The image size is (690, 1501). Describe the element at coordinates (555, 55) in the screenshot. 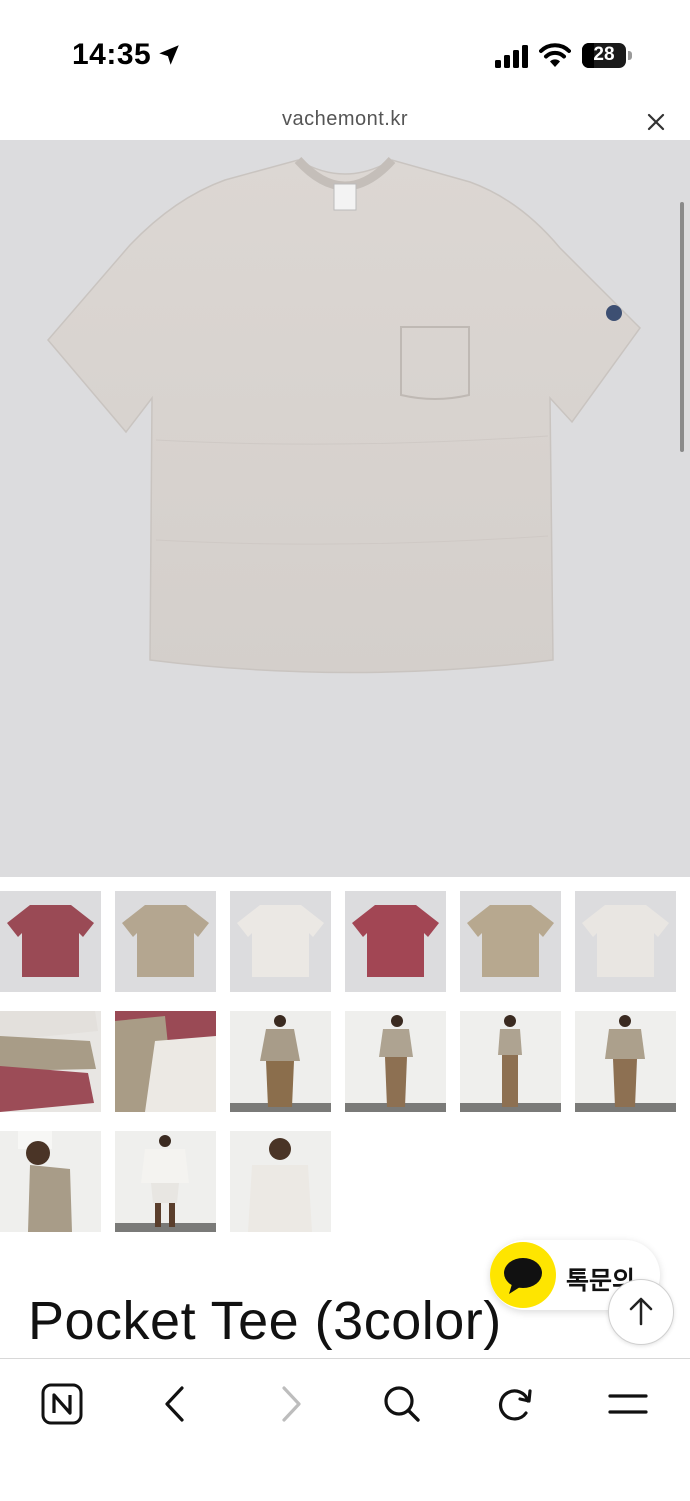

I see `wifi-icon` at that location.